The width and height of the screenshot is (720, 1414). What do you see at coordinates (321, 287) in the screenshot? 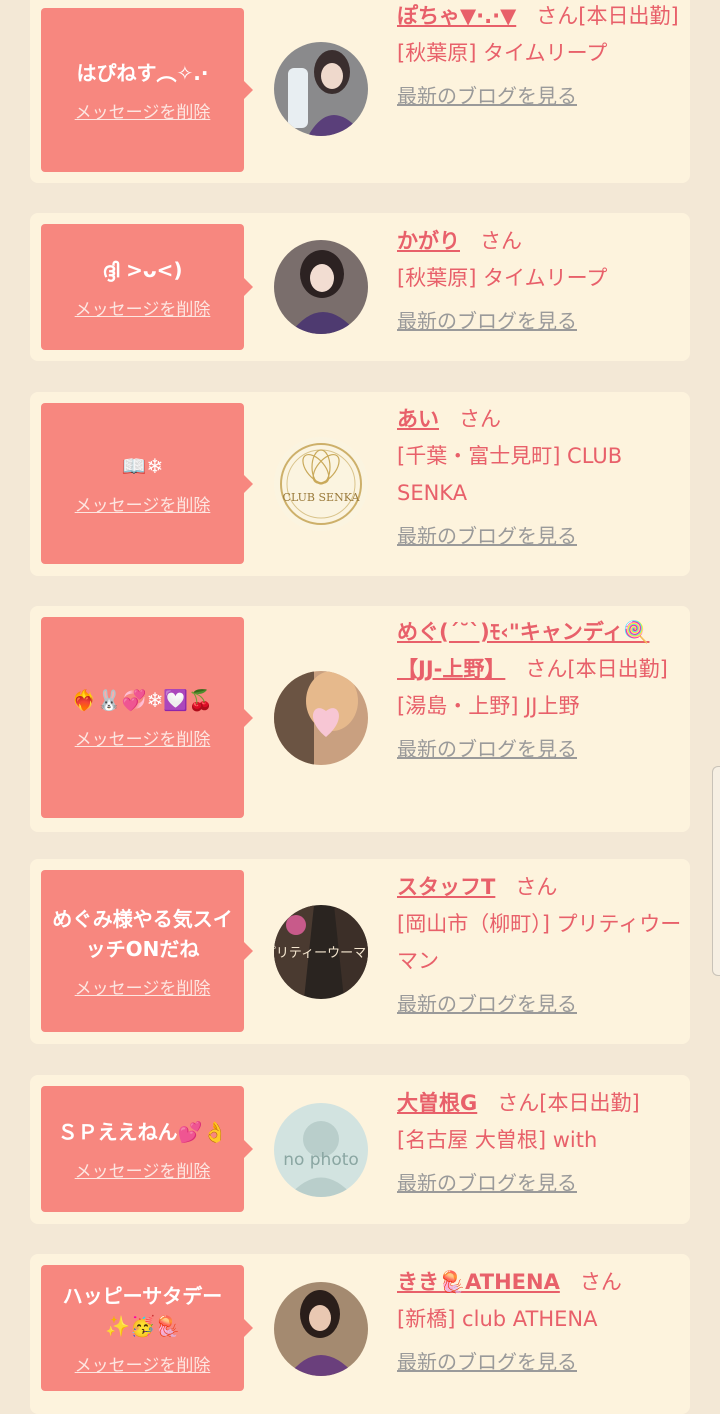
I see `avatar-photo-girl-kimono` at bounding box center [321, 287].